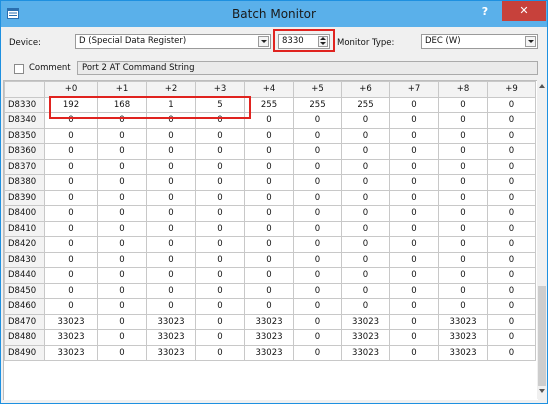  What do you see at coordinates (479, 41) in the screenshot?
I see `monitor-type-select: DEC (W)` at bounding box center [479, 41].